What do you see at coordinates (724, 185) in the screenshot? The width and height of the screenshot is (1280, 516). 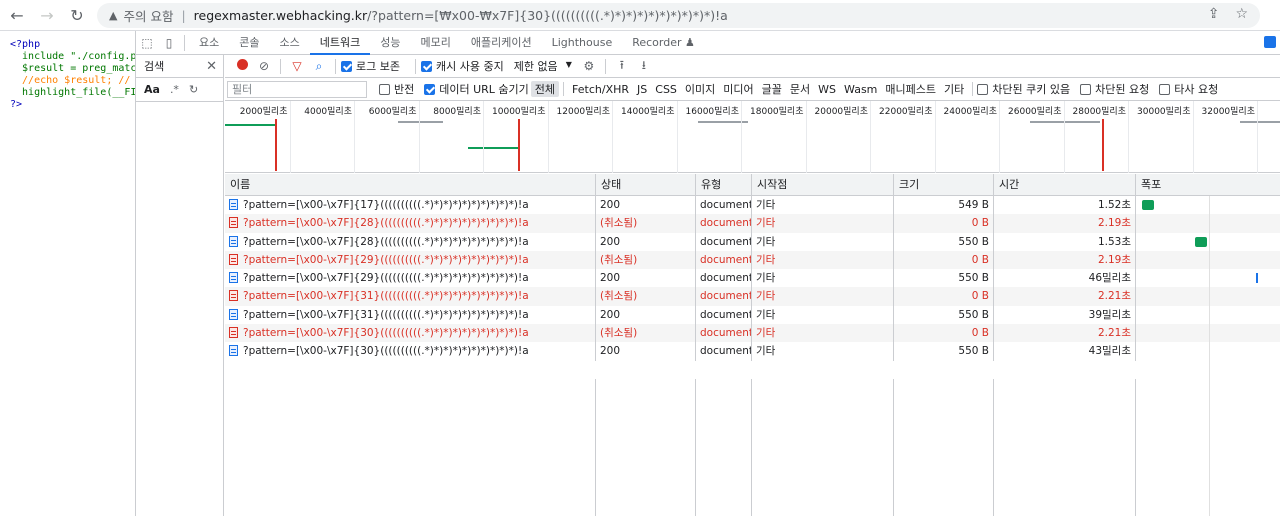 I see `column-header: 유형` at bounding box center [724, 185].